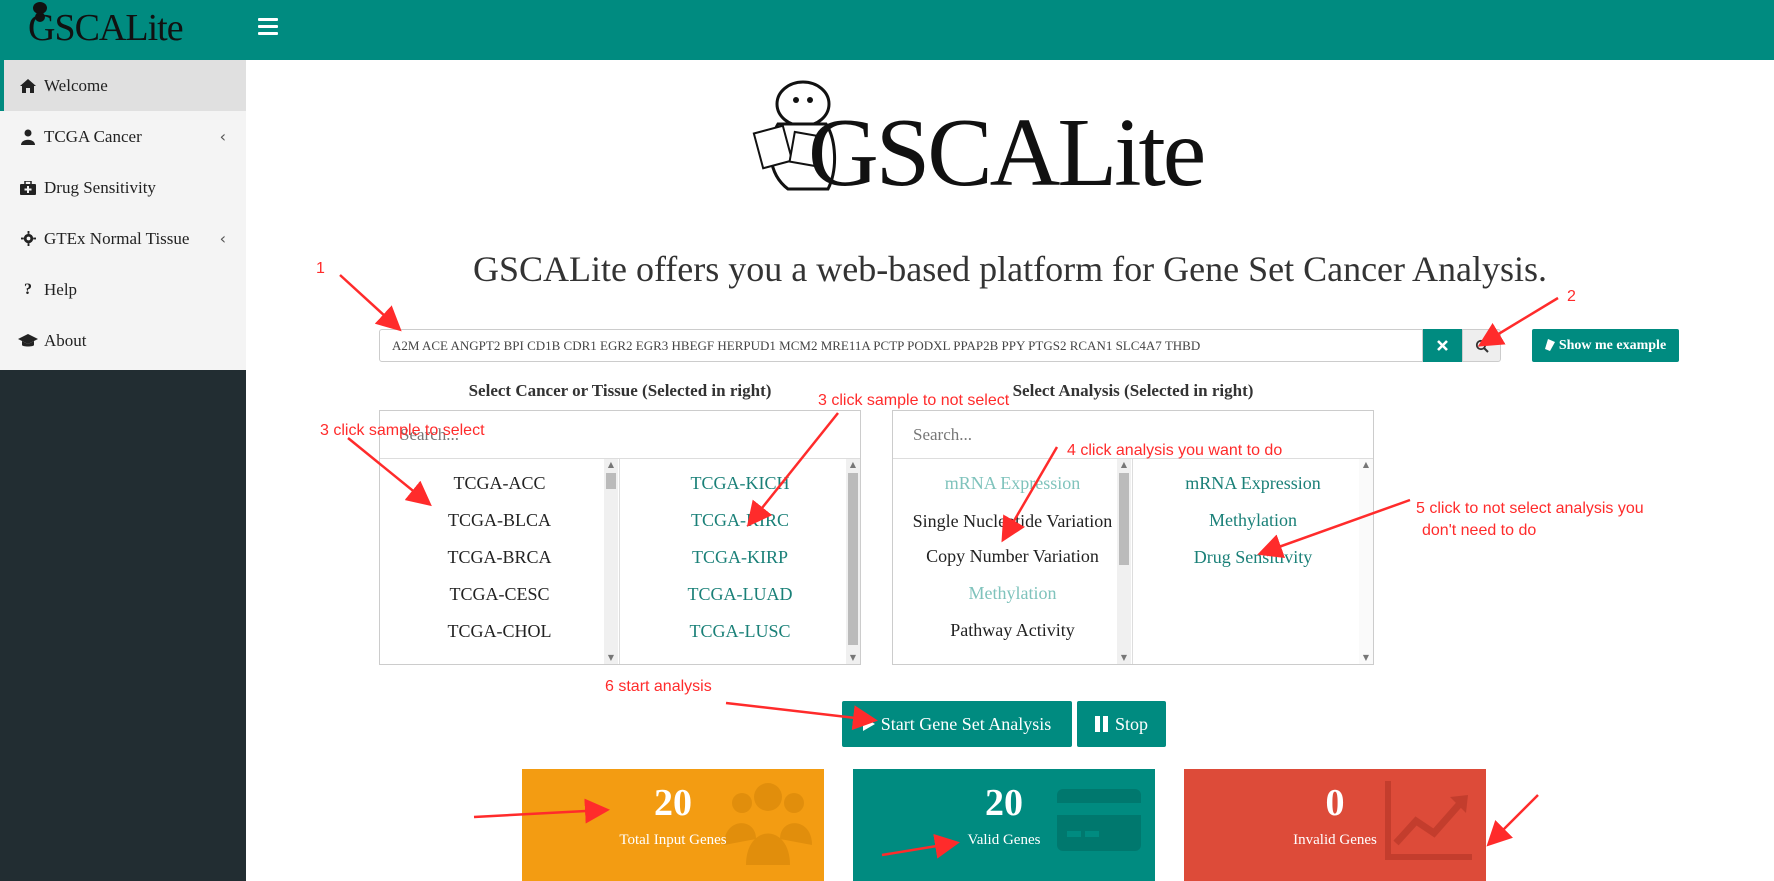 The image size is (1774, 881). Describe the element at coordinates (1530, 508) in the screenshot. I see `annotation-5-line1: 5 click to not select analysis you` at that location.